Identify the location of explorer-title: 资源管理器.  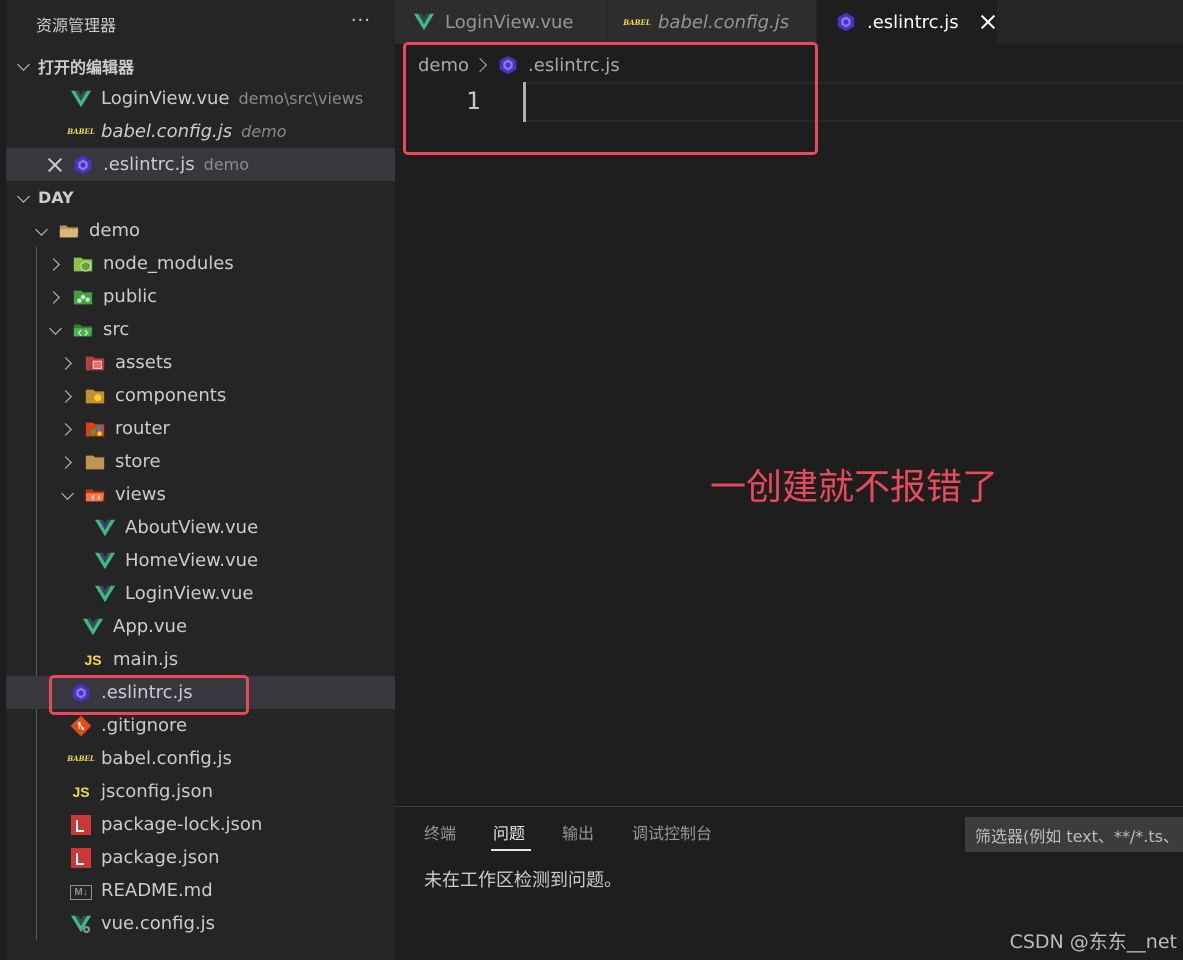
(76, 25).